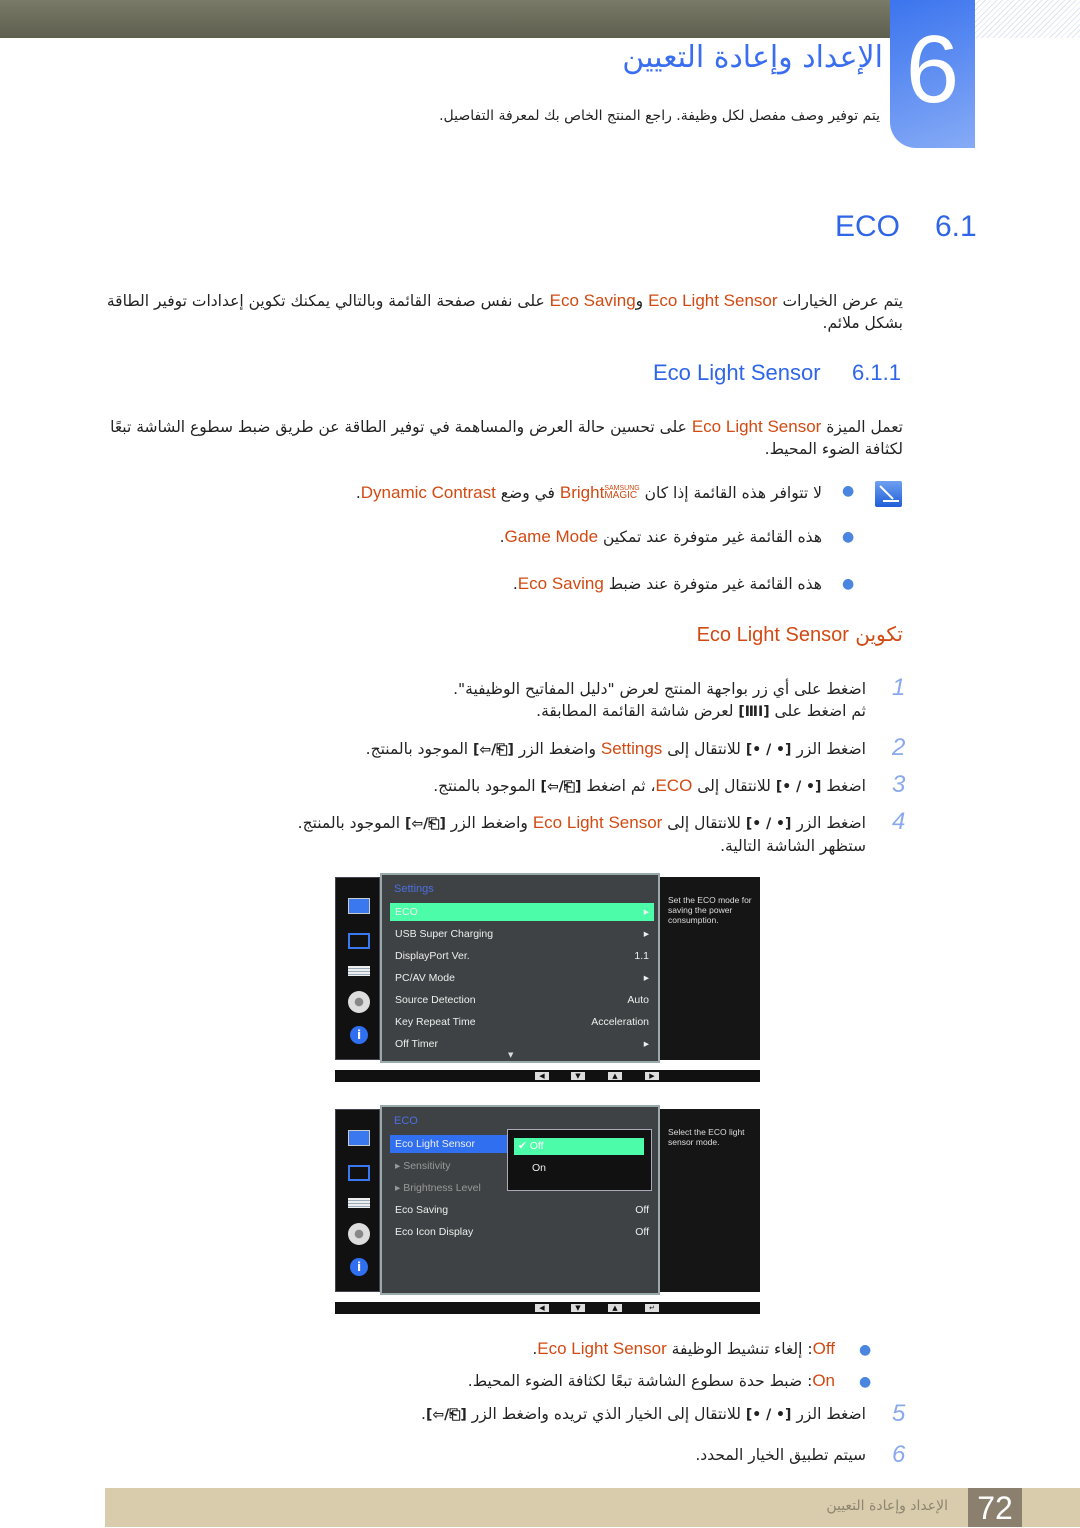 This screenshot has width=1080, height=1528. I want to click on top-hatch, so click(1027, 19).